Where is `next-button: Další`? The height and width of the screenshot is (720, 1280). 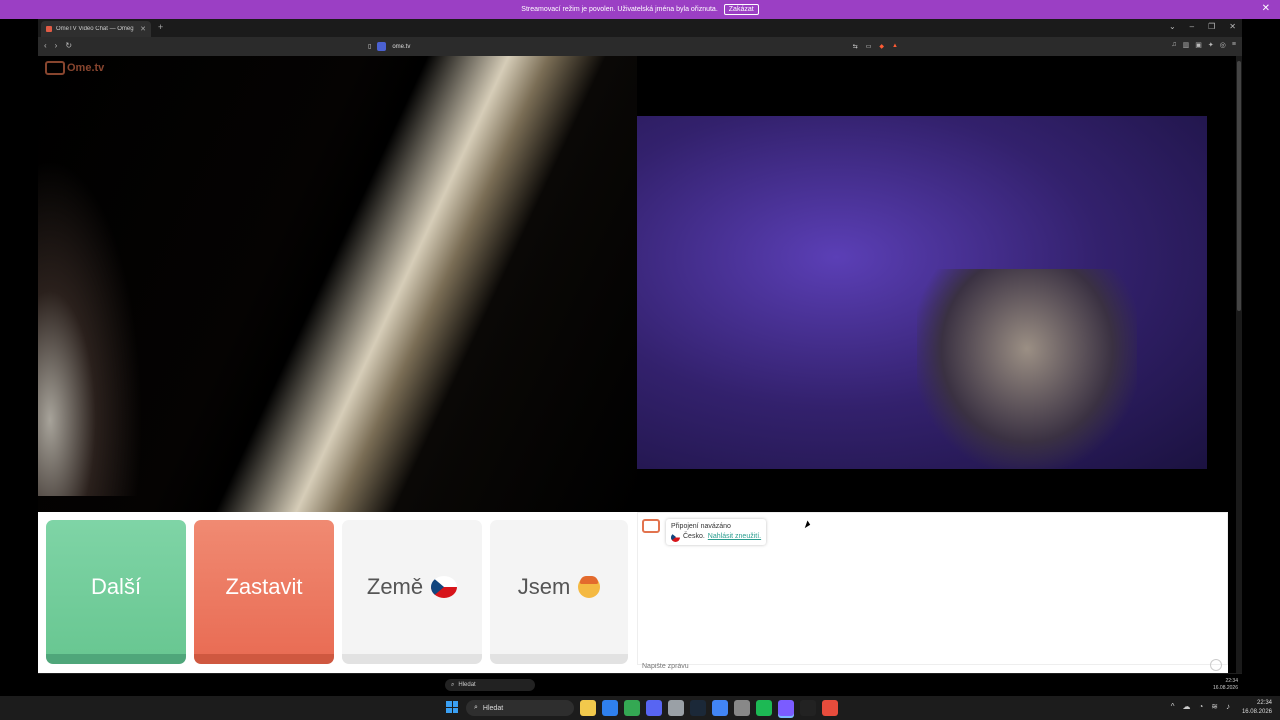 next-button: Další is located at coordinates (116, 592).